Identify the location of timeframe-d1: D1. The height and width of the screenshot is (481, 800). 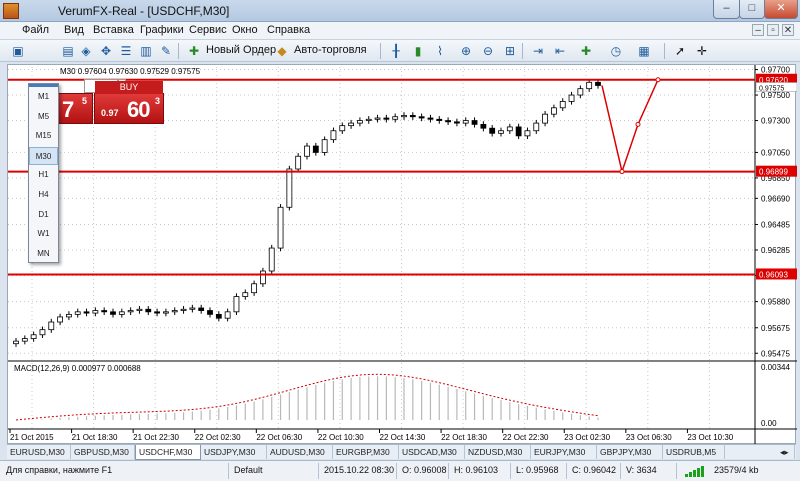
(43, 215).